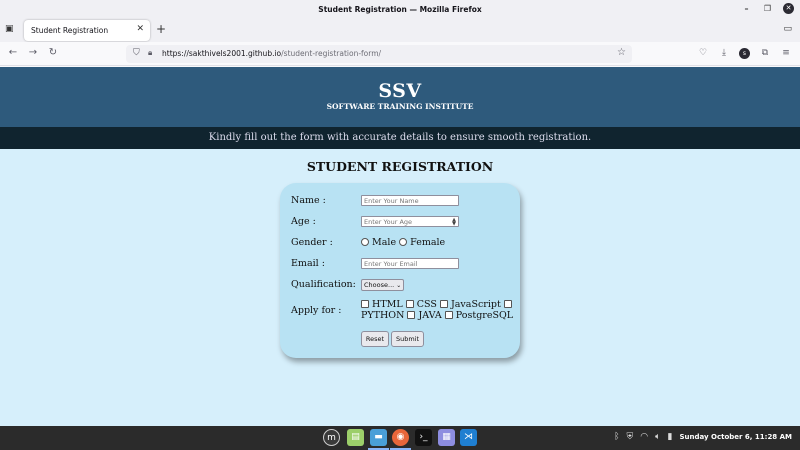 The height and width of the screenshot is (450, 800). What do you see at coordinates (136, 53) in the screenshot?
I see `shield-icon: ⛉` at bounding box center [136, 53].